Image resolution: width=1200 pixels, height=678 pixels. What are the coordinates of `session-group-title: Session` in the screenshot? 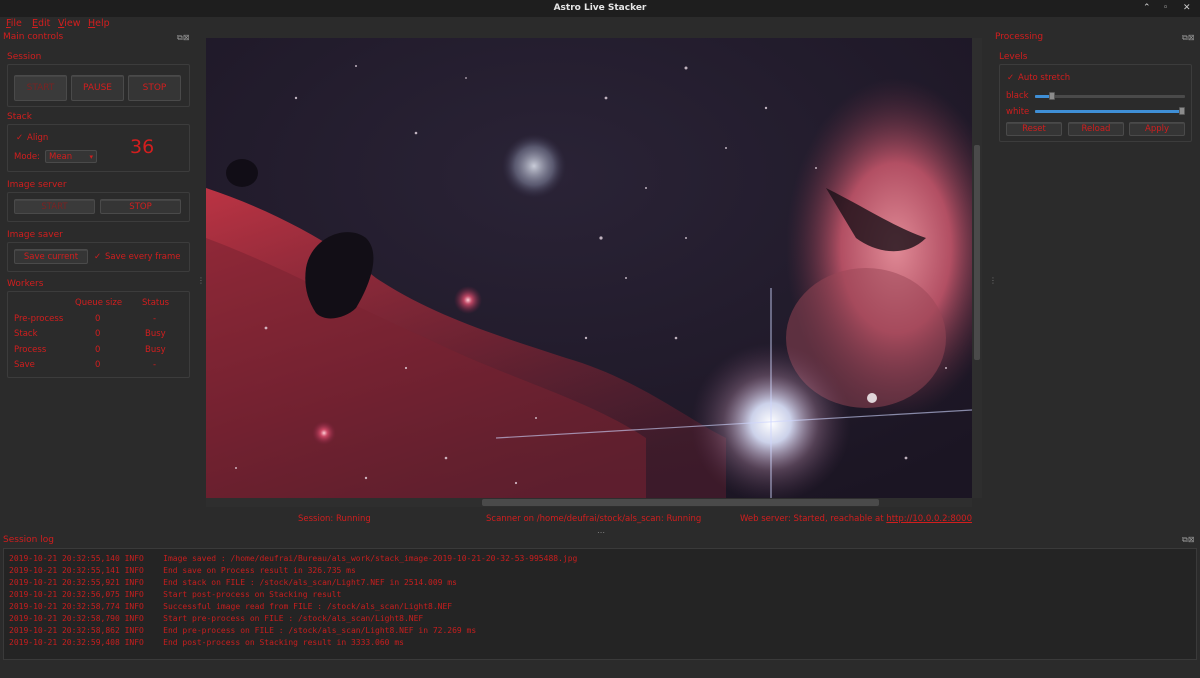 It's located at (24, 57).